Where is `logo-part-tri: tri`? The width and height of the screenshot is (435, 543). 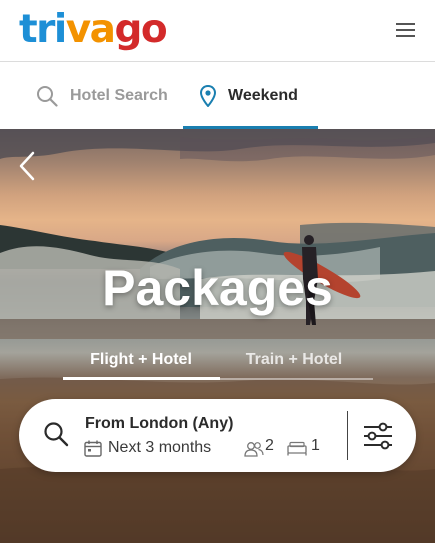 logo-part-tri: tri is located at coordinates (43, 29).